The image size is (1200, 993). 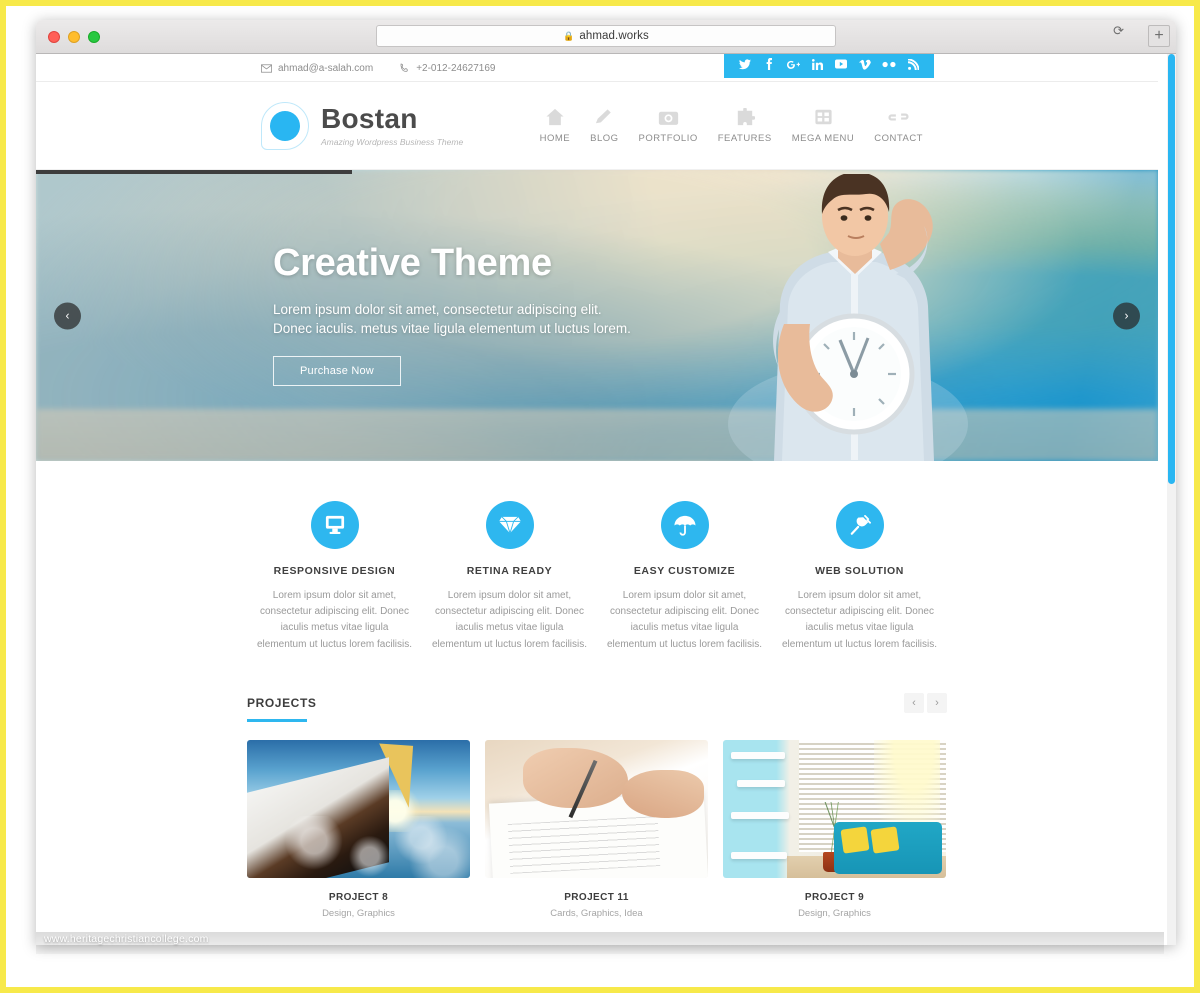 I want to click on twitter-icon, so click(x=745, y=66).